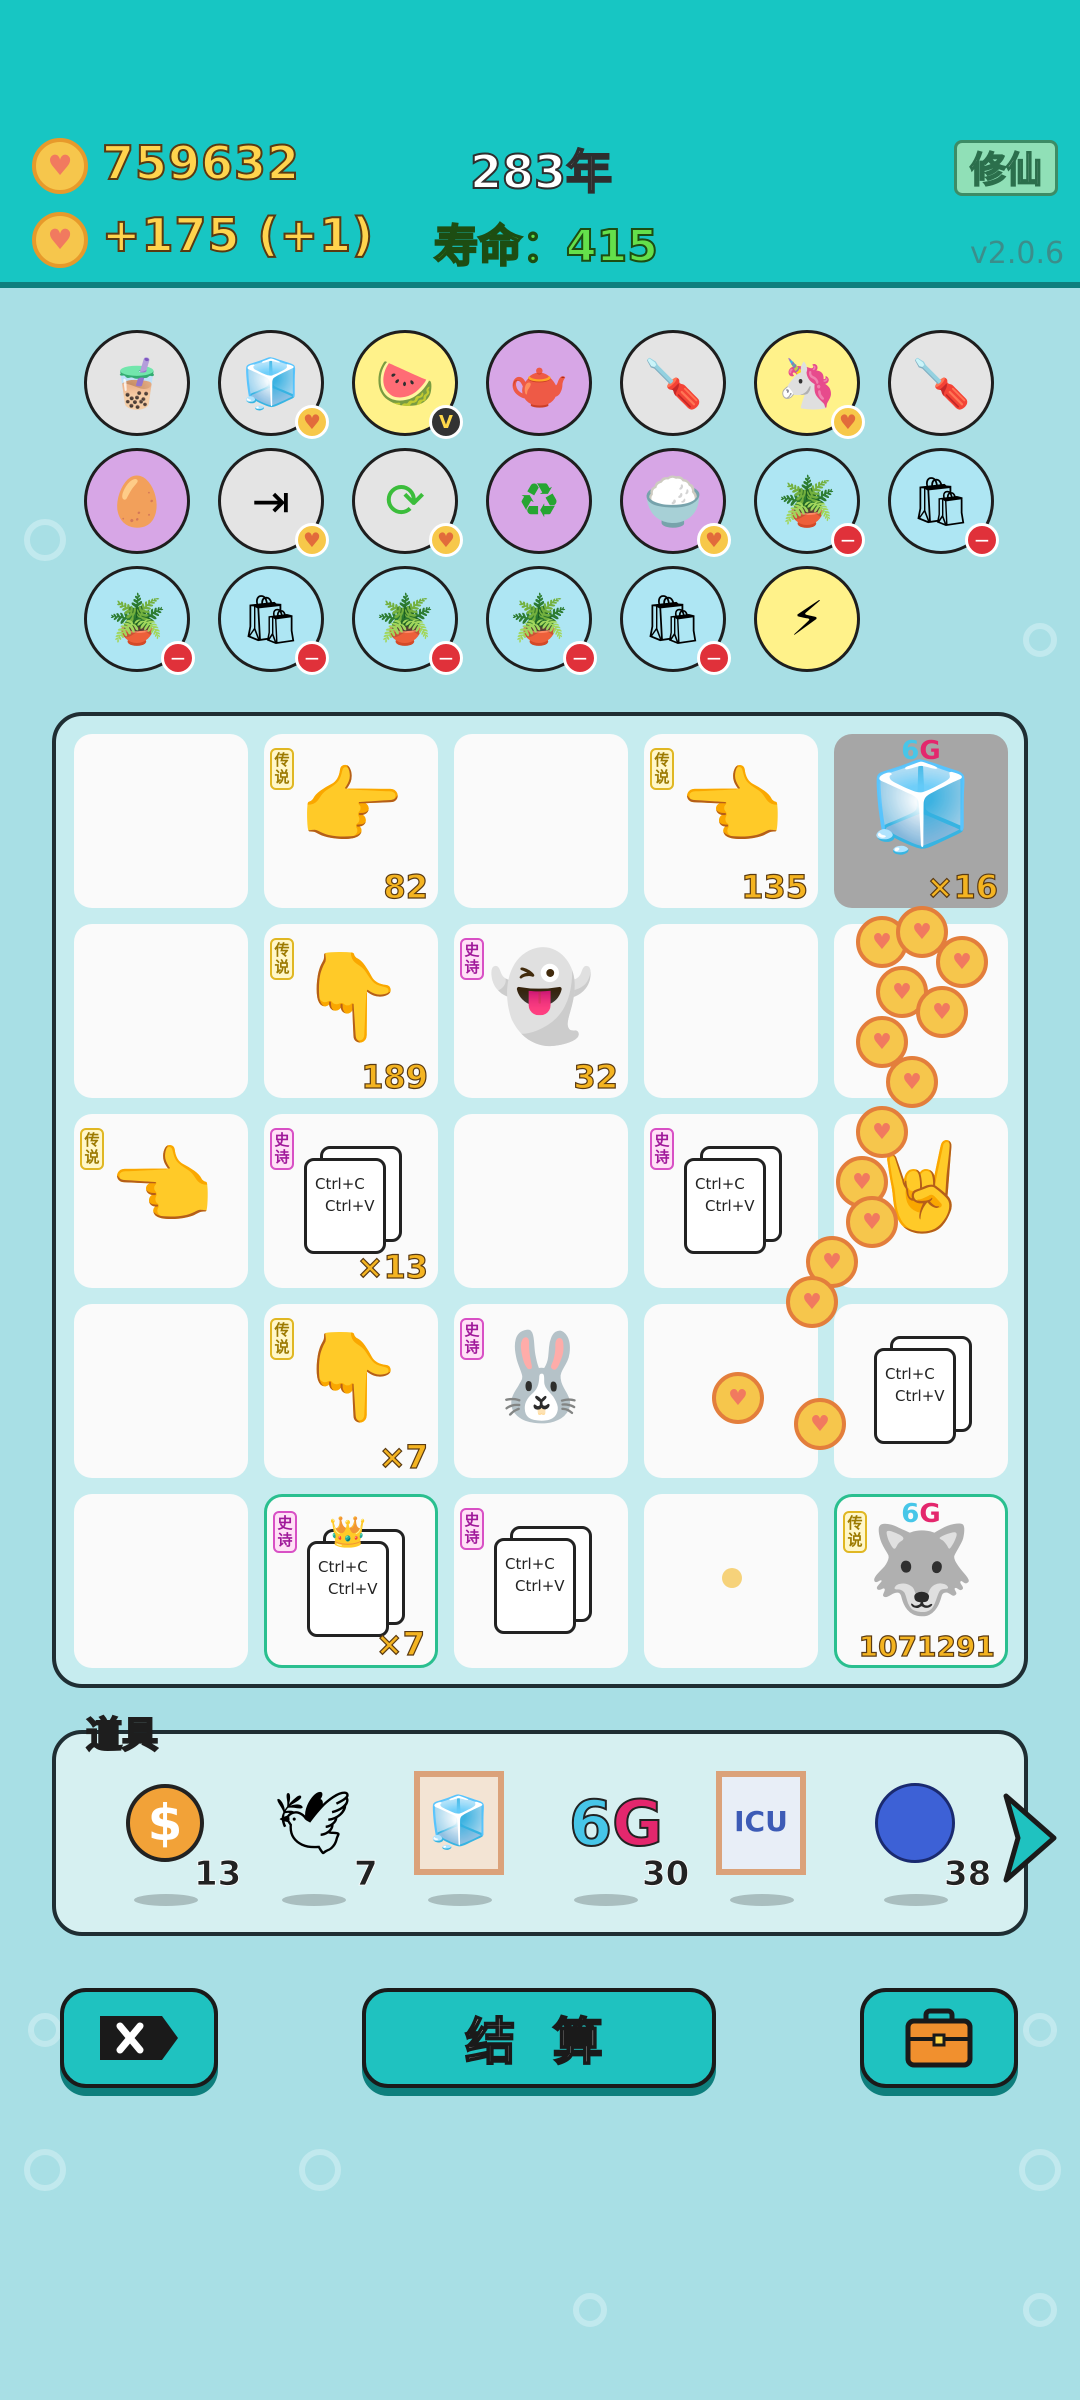 Image resolution: width=1080 pixels, height=2400 pixels. I want to click on bag-button, so click(939, 2038).